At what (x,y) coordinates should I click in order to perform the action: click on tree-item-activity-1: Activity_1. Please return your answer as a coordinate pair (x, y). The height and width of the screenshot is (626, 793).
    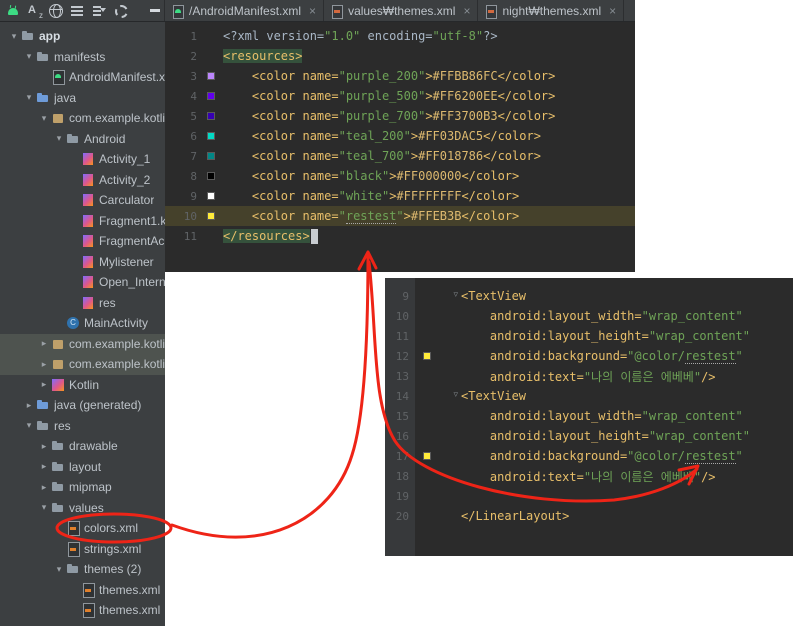
    Looking at the image, I should click on (82, 159).